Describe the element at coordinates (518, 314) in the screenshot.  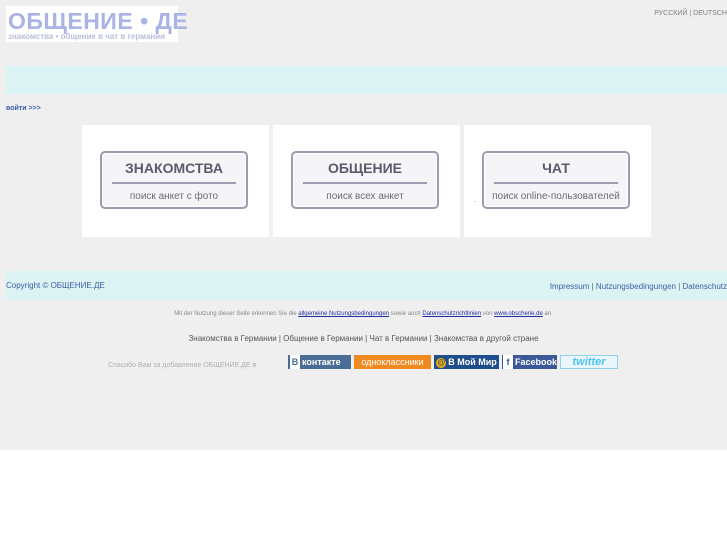
I see `site-url-link: www.obscherie.de` at that location.